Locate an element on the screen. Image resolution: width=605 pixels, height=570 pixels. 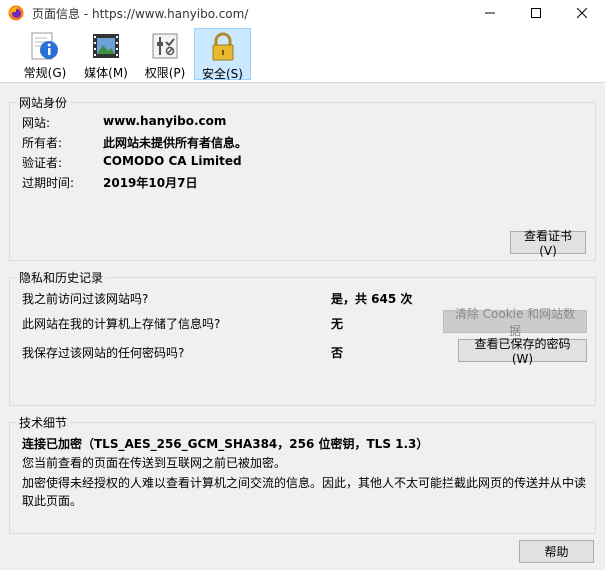
tab-general: 常规(G) is located at coordinates (45, 54).